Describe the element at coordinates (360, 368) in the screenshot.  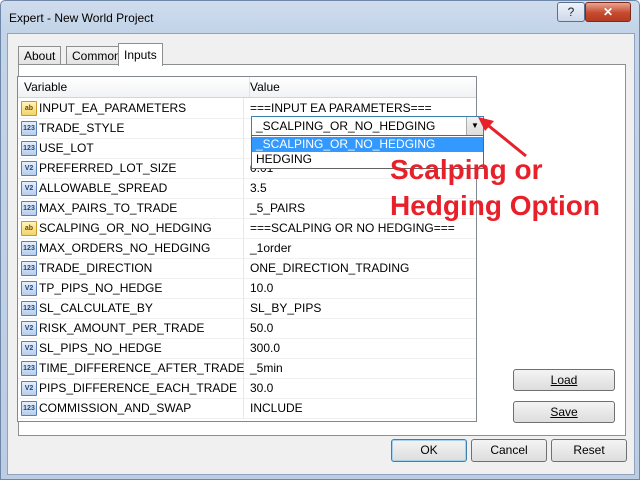
I see `value-cell: _5min` at that location.